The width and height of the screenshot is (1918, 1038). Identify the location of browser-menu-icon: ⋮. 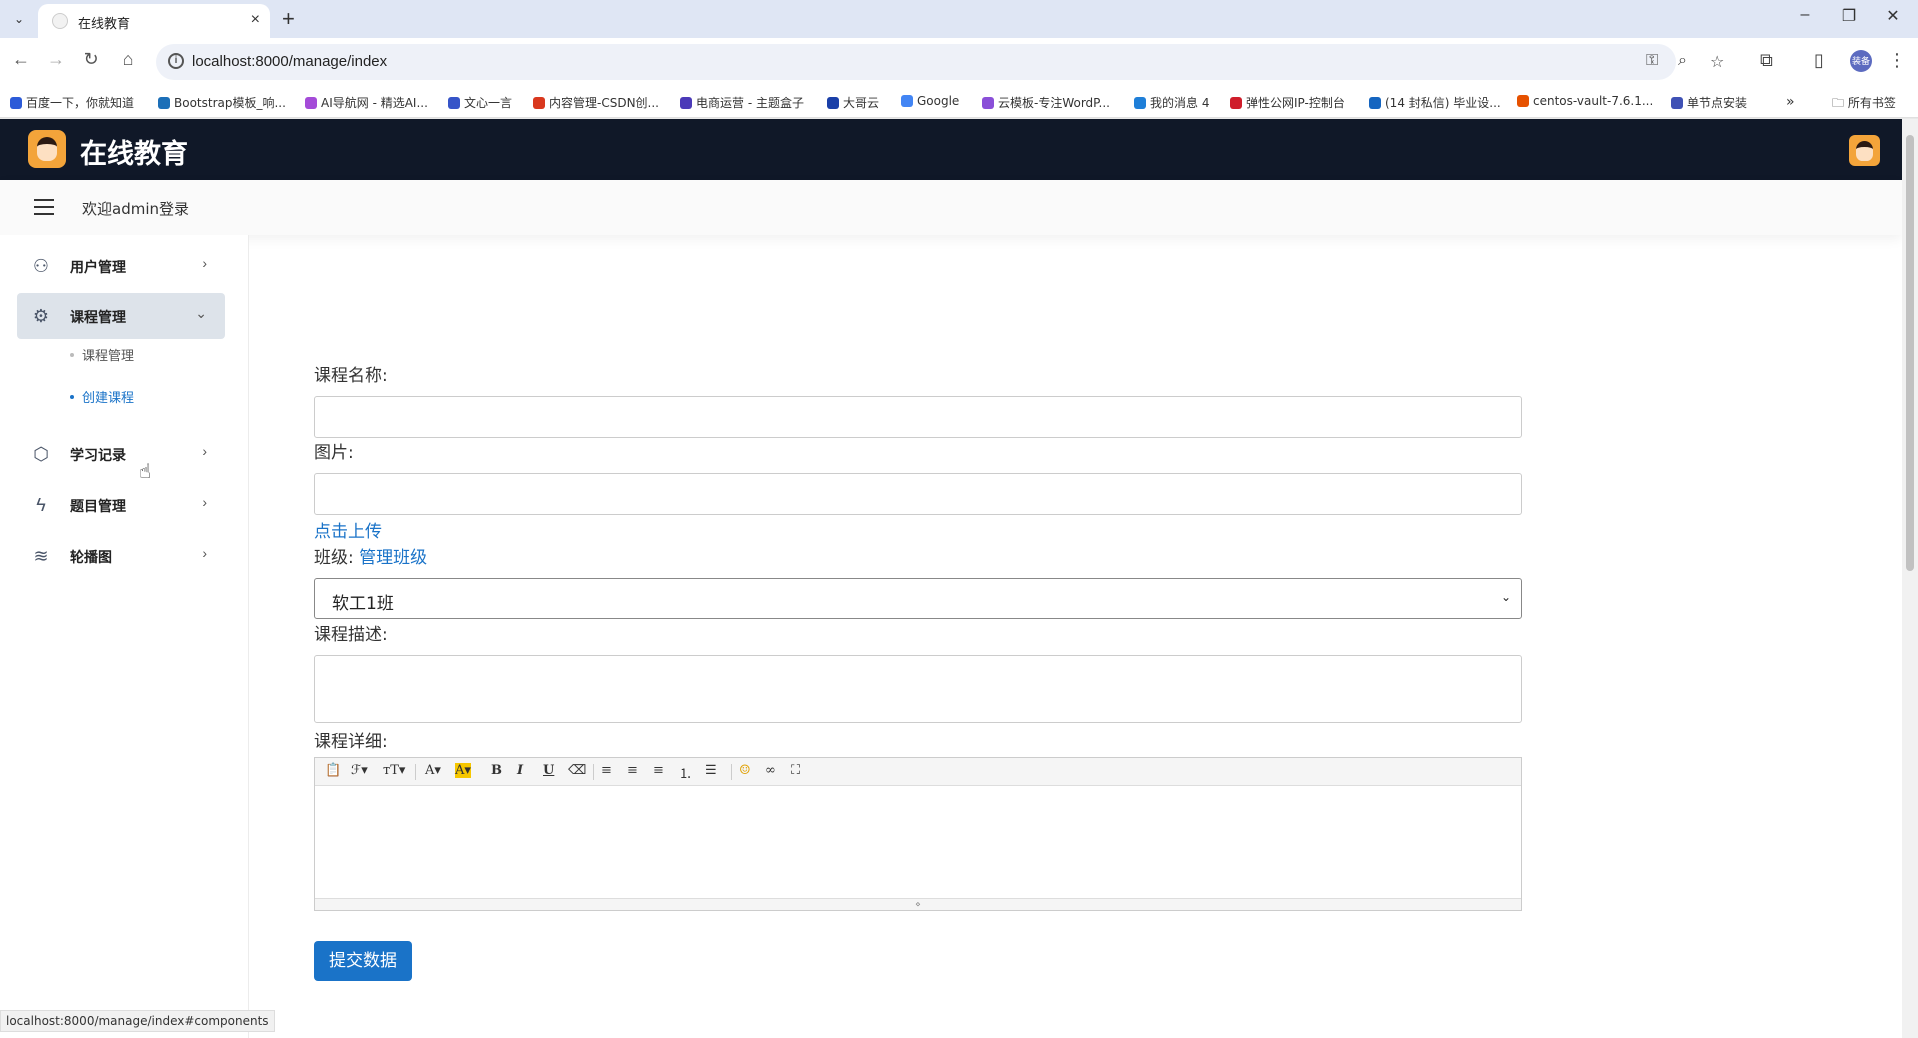
(1897, 60).